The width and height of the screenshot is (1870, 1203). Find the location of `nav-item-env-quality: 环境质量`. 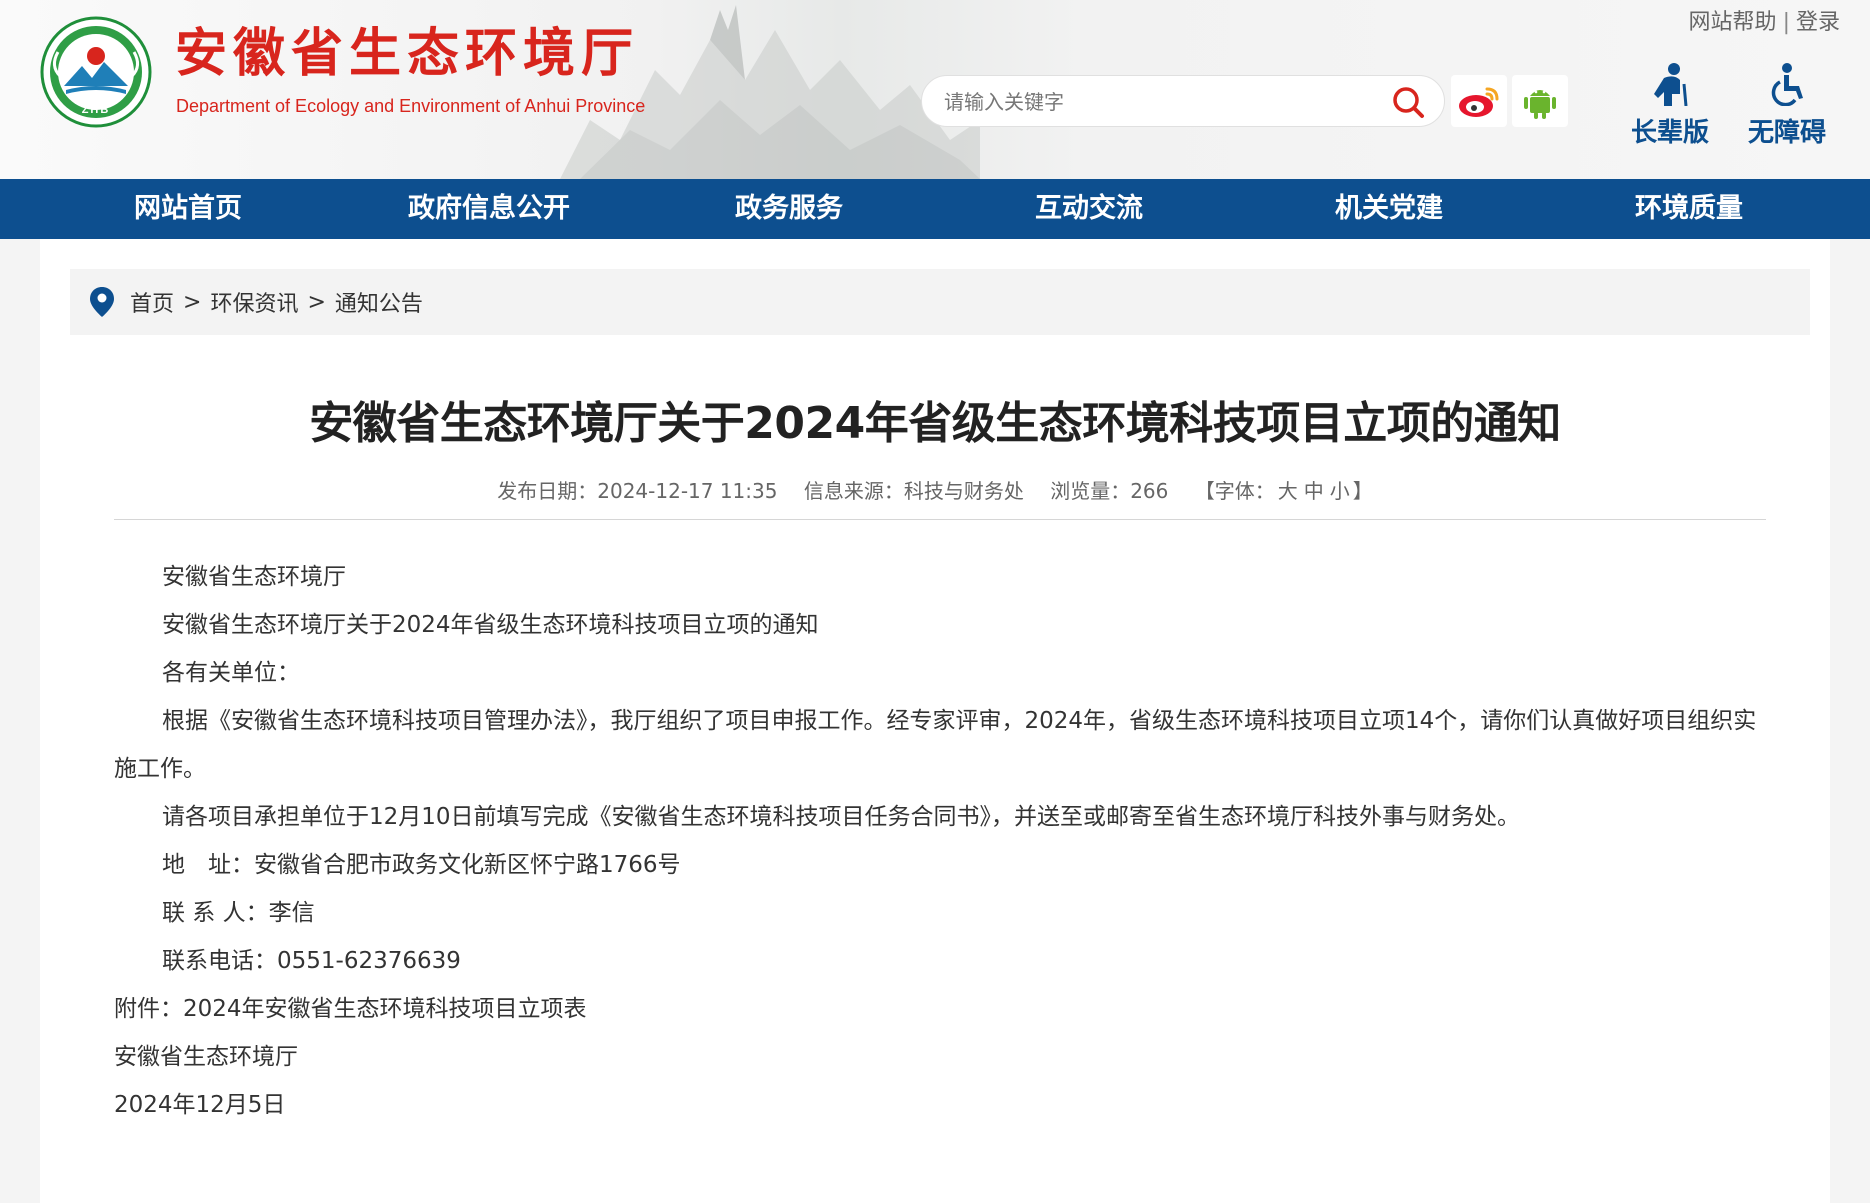

nav-item-env-quality: 环境质量 is located at coordinates (1689, 209).